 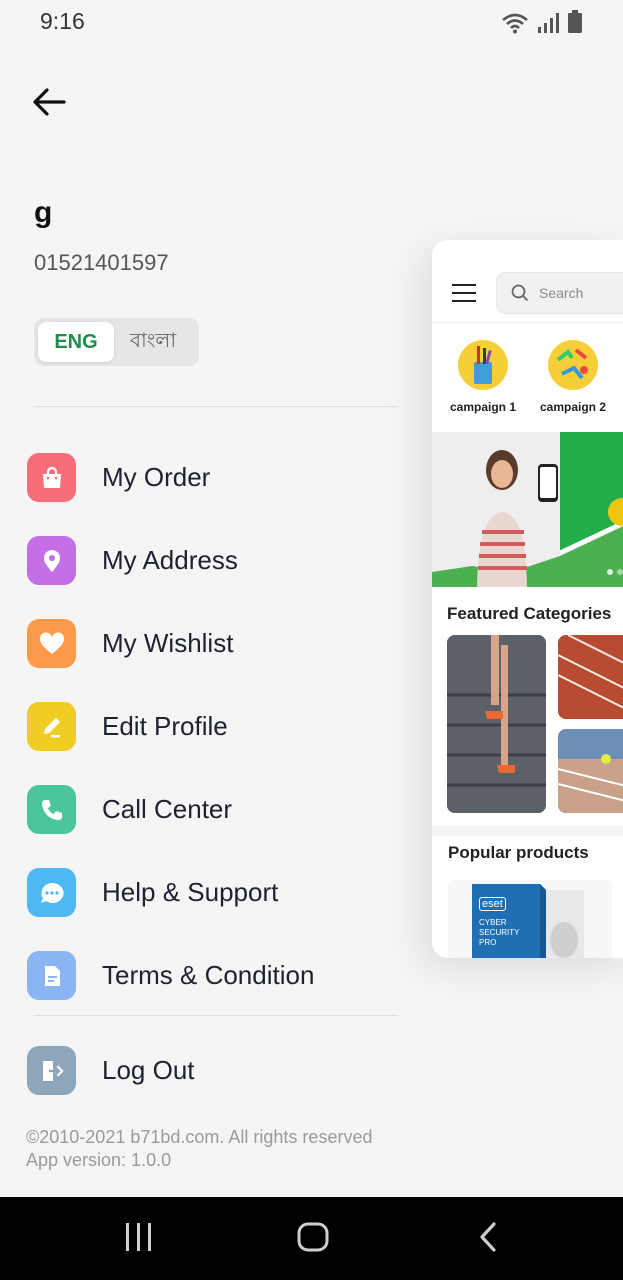 What do you see at coordinates (530, 919) in the screenshot?
I see `product-card: eset CYBER SECURITY PRO` at bounding box center [530, 919].